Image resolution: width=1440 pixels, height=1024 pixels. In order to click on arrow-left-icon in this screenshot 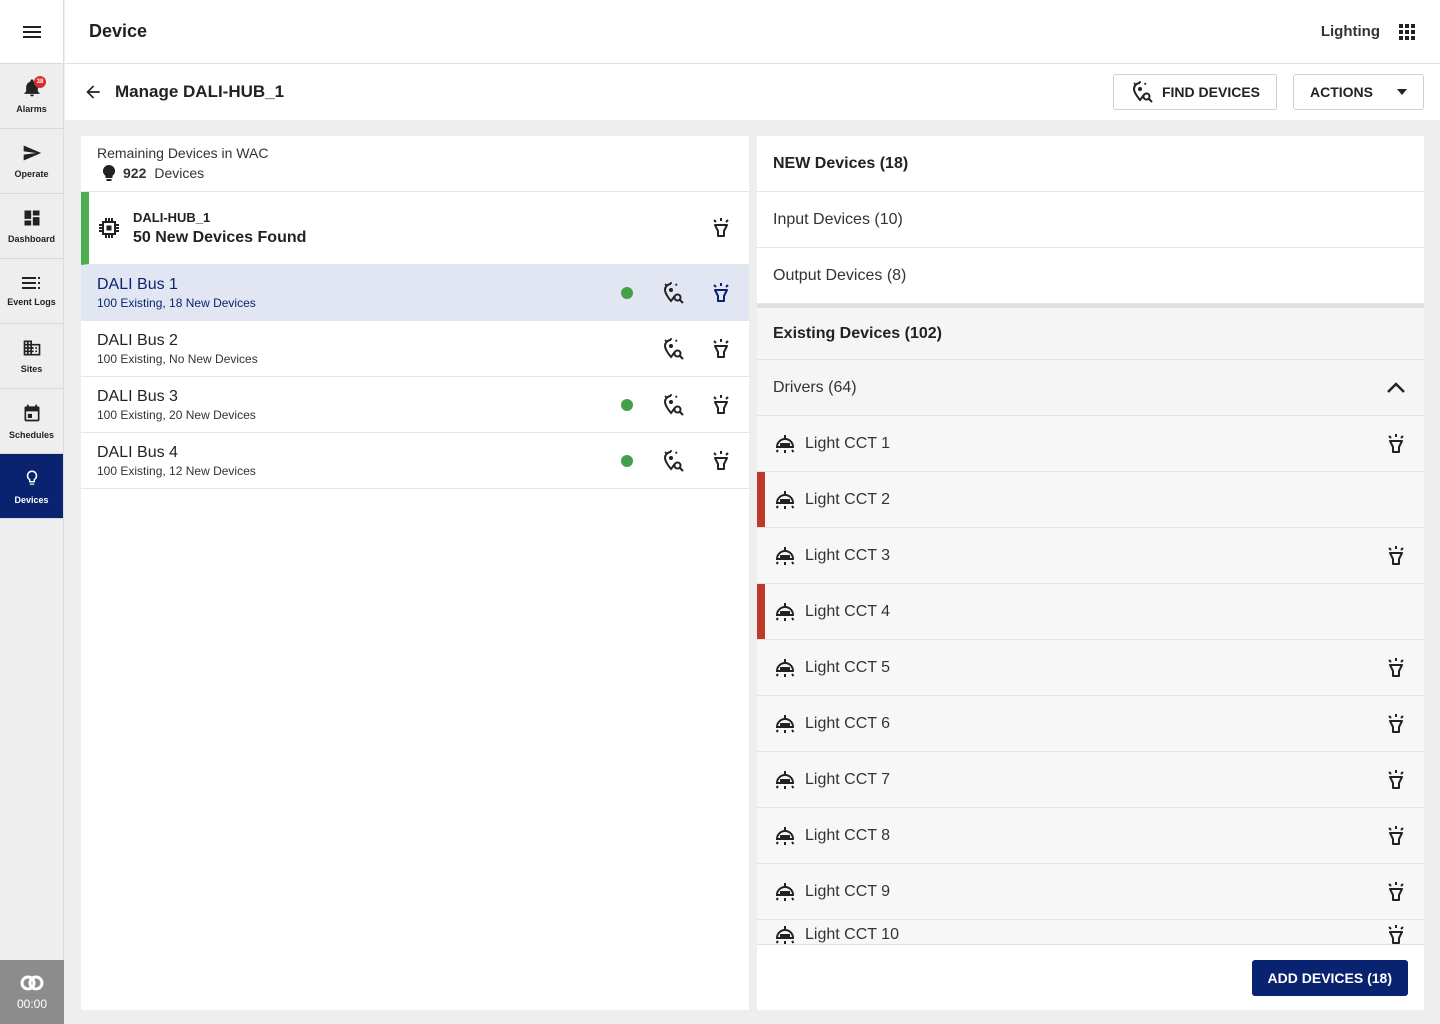, I will do `click(93, 92)`.